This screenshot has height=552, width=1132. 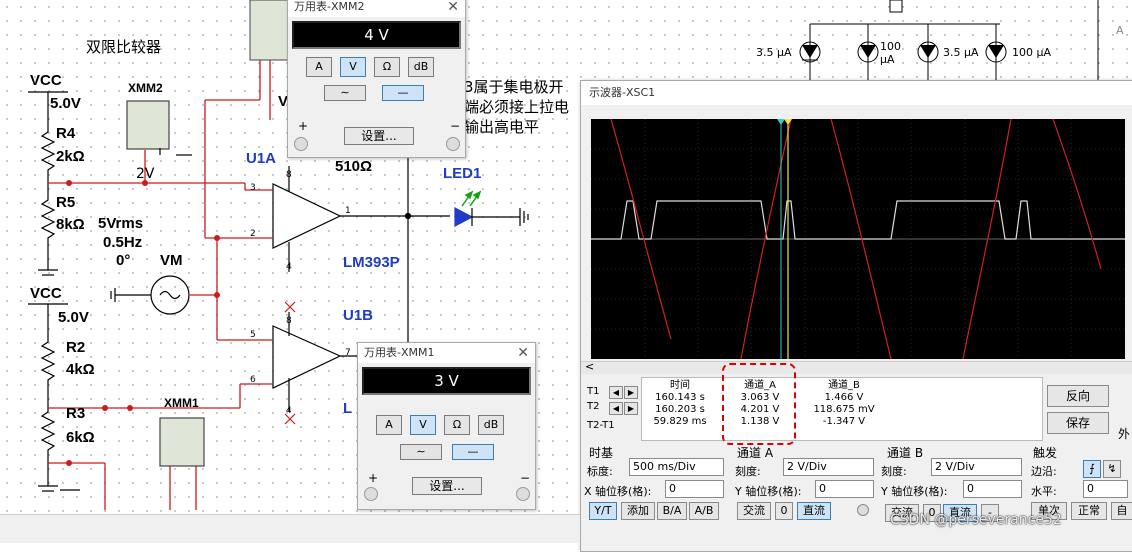 I want to click on row3-time: 59.829 ms, so click(x=680, y=421).